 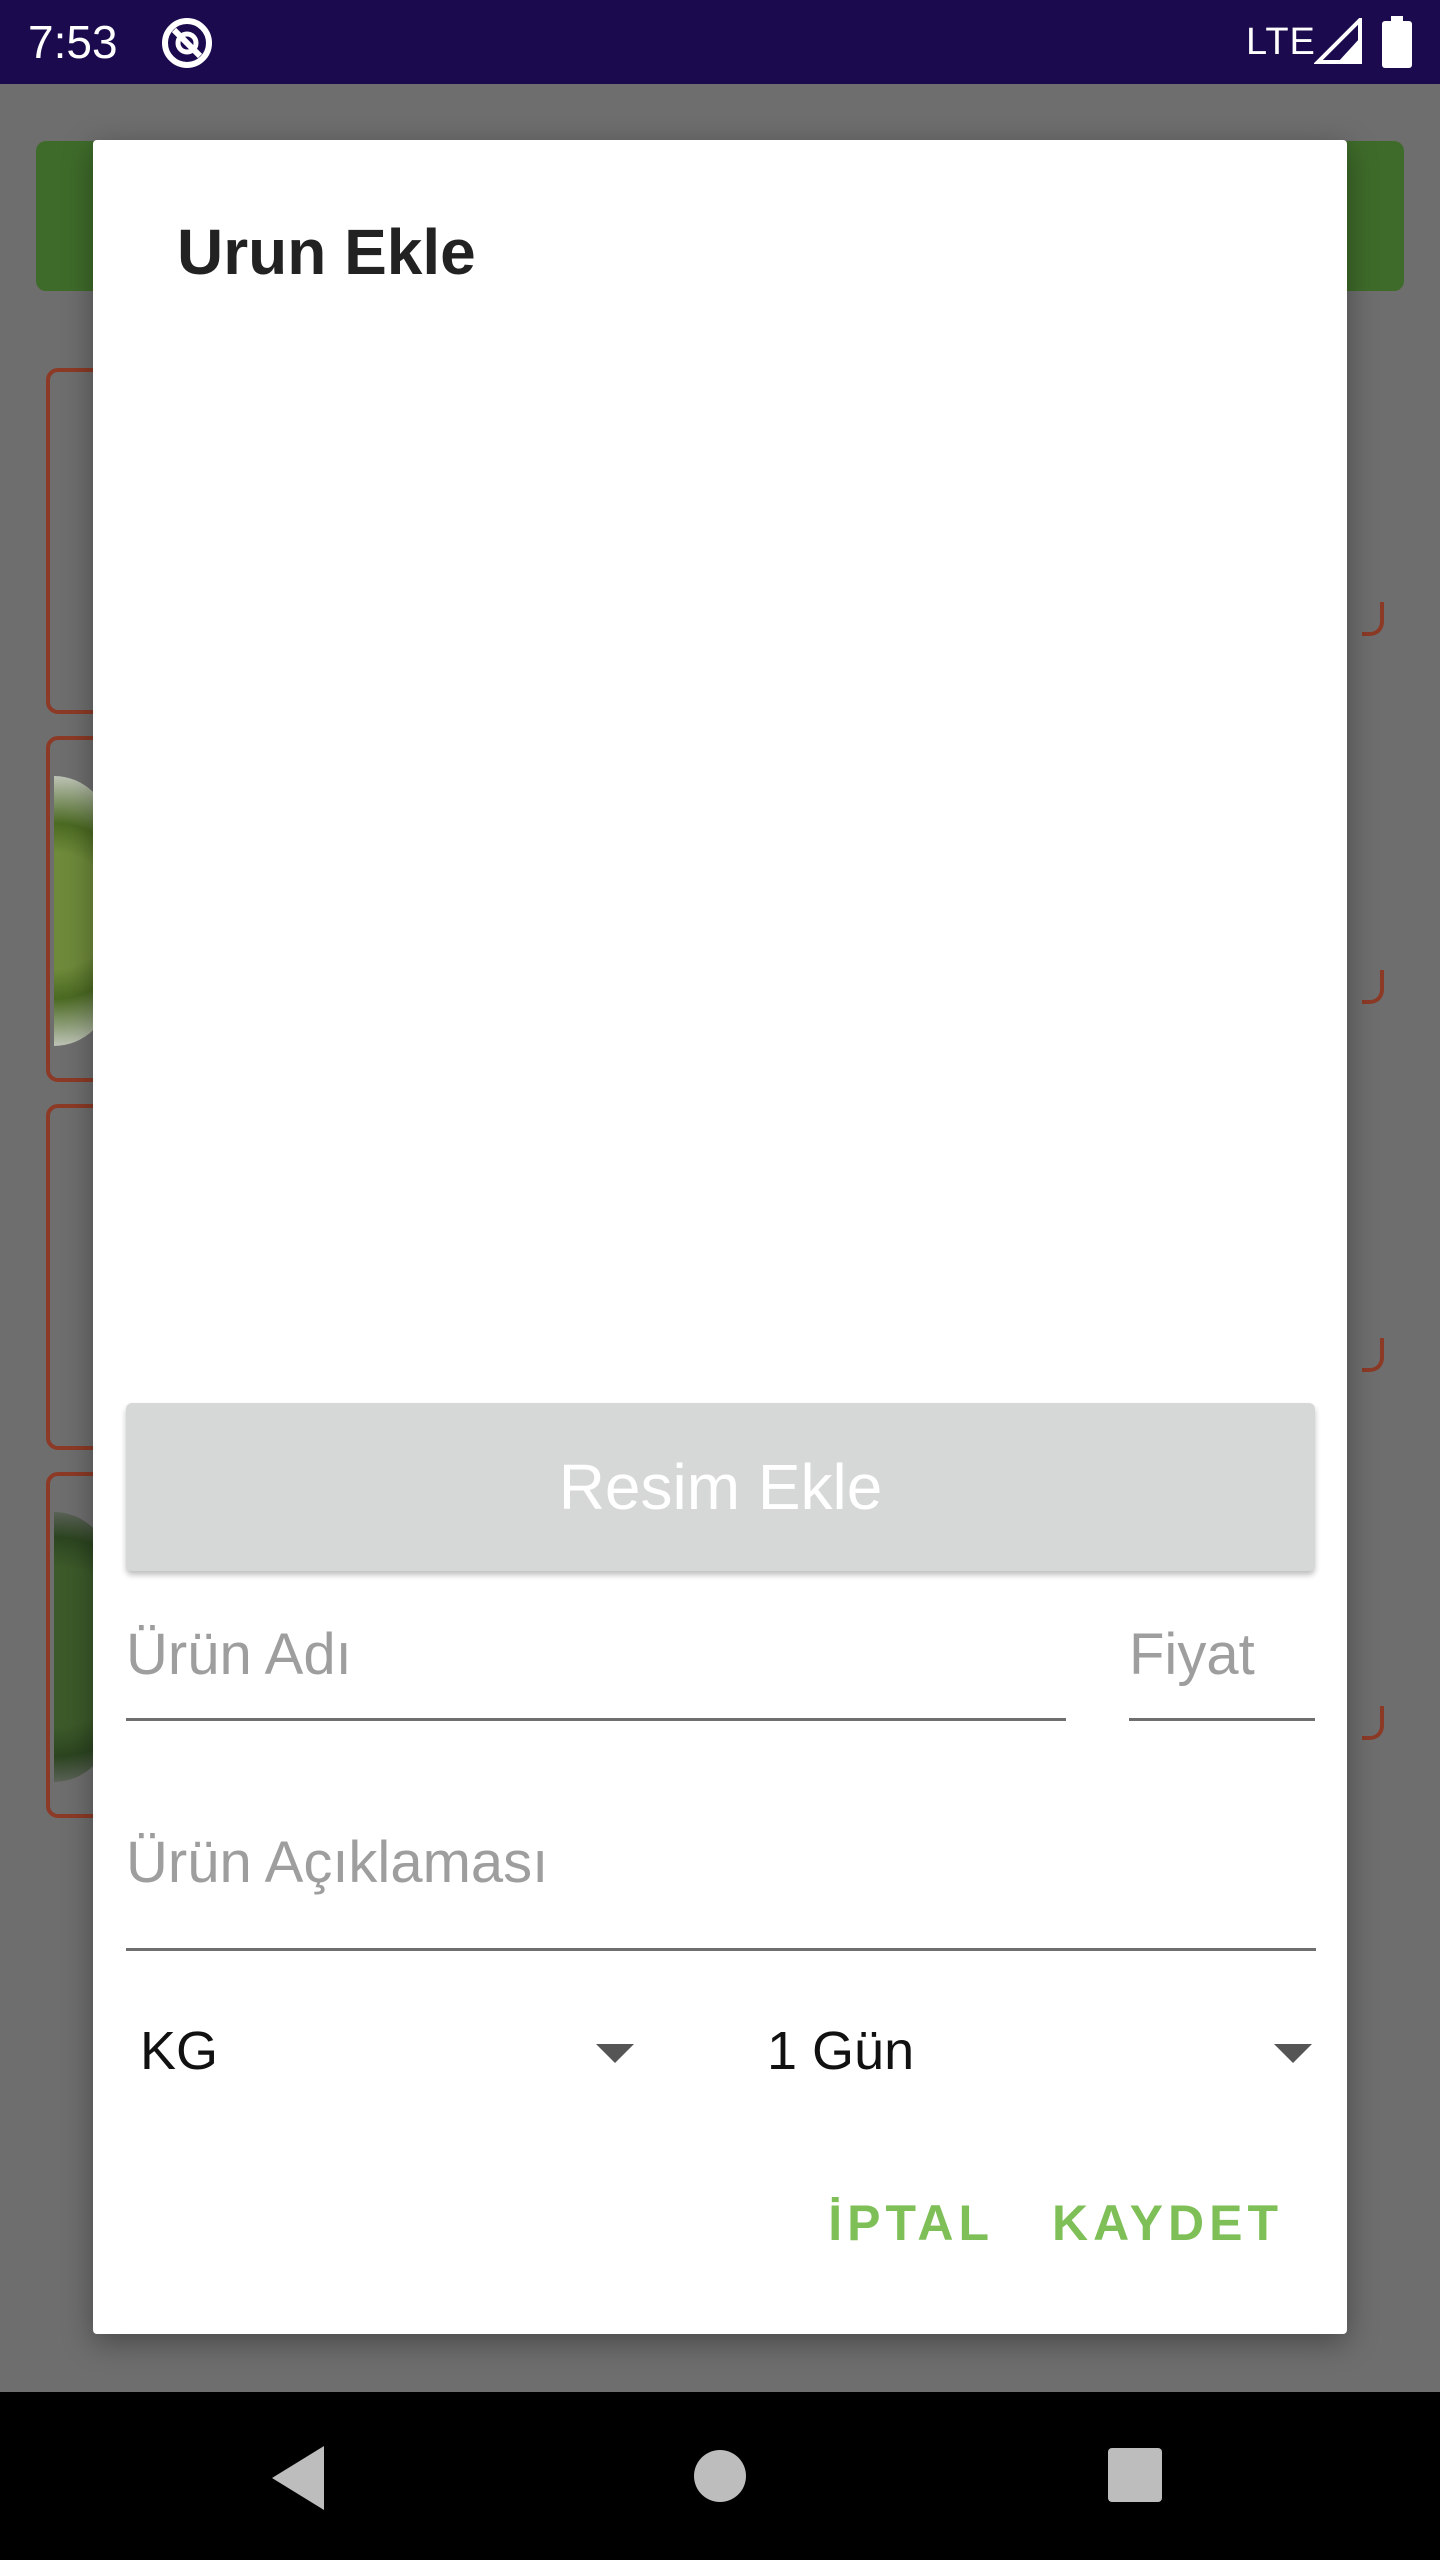 What do you see at coordinates (440, 2051) in the screenshot?
I see `unit-spinner: KG` at bounding box center [440, 2051].